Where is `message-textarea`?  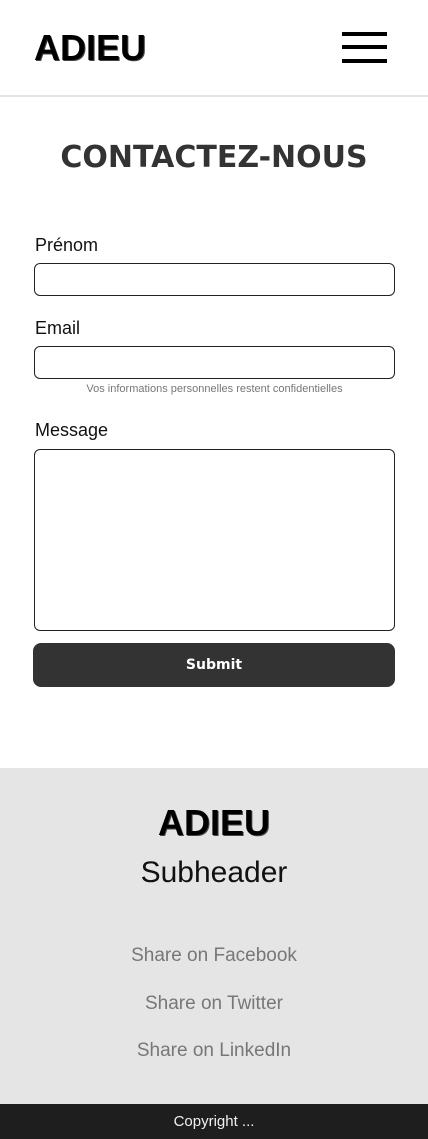
message-textarea is located at coordinates (214, 540).